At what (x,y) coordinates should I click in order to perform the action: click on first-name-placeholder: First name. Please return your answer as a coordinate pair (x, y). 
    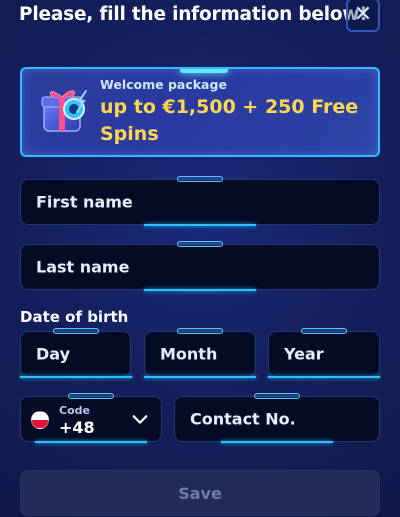
    Looking at the image, I should click on (84, 202).